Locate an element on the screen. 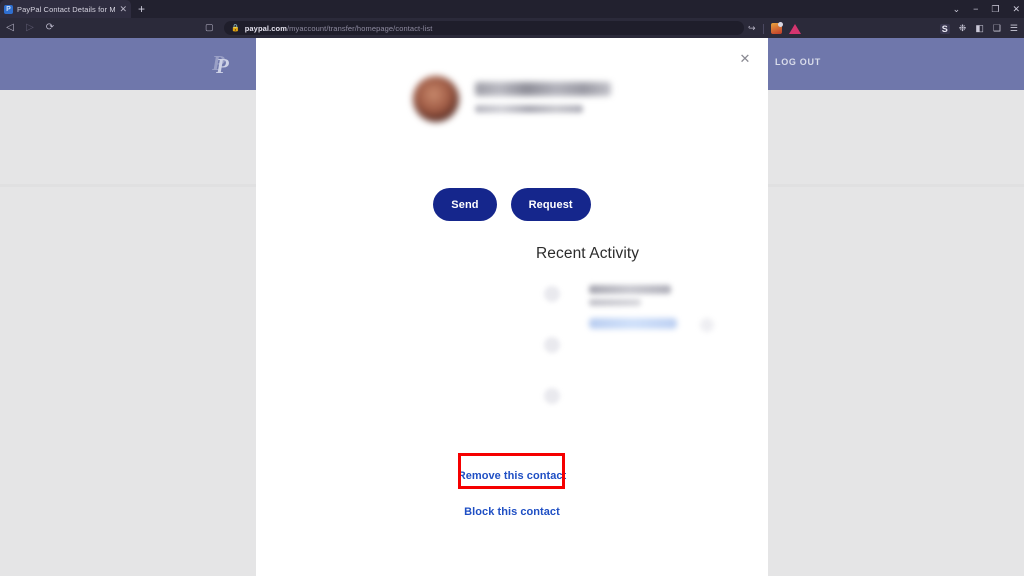 The width and height of the screenshot is (1024, 576). sidebar-icon: ◧ is located at coordinates (979, 28).